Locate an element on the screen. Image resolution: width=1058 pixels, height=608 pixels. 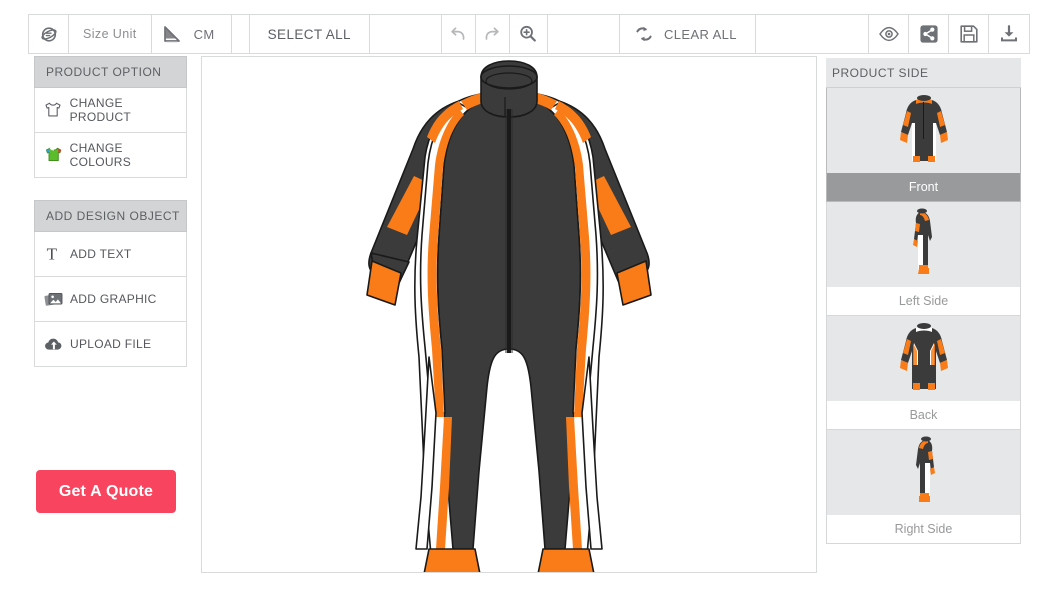
sidebar-item-label: CHANGE COLOURS is located at coordinates (100, 155).